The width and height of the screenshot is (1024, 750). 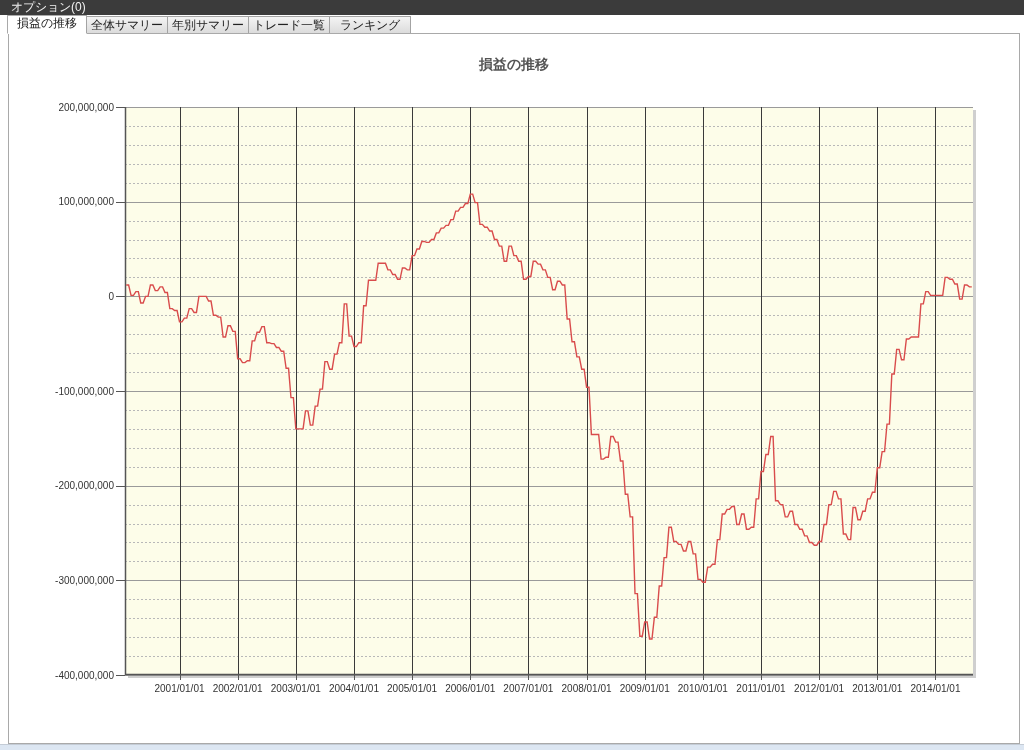 I want to click on x-axis-label: 2003/01/01, so click(x=295, y=688).